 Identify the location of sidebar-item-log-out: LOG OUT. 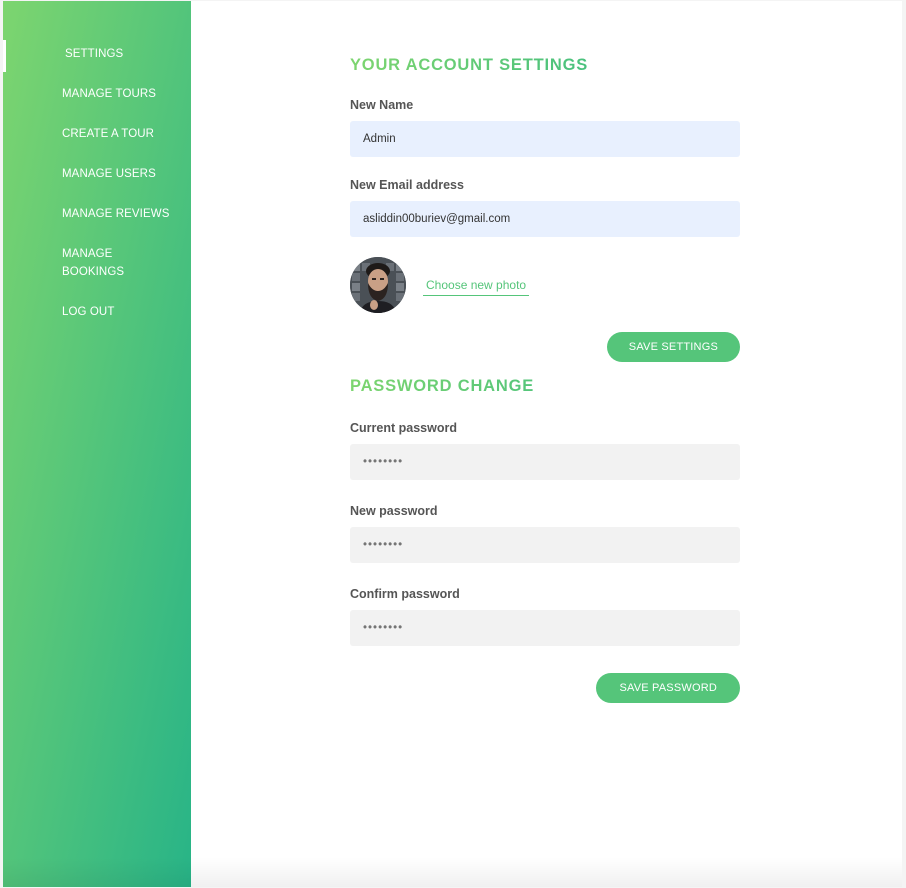
(97, 312).